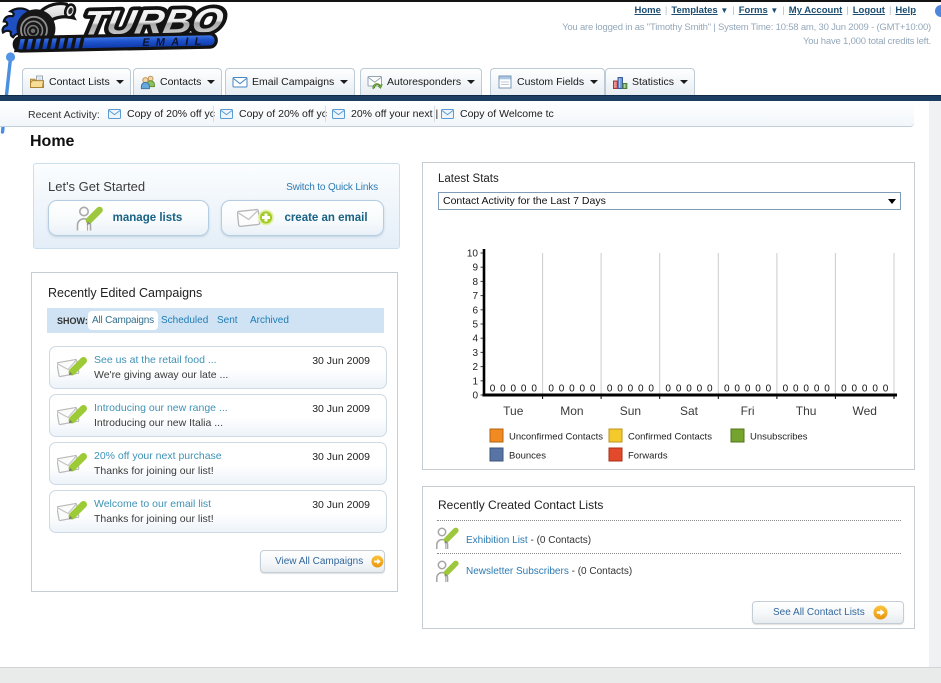  Describe the element at coordinates (475, 268) in the screenshot. I see `svg-text: 9` at that location.